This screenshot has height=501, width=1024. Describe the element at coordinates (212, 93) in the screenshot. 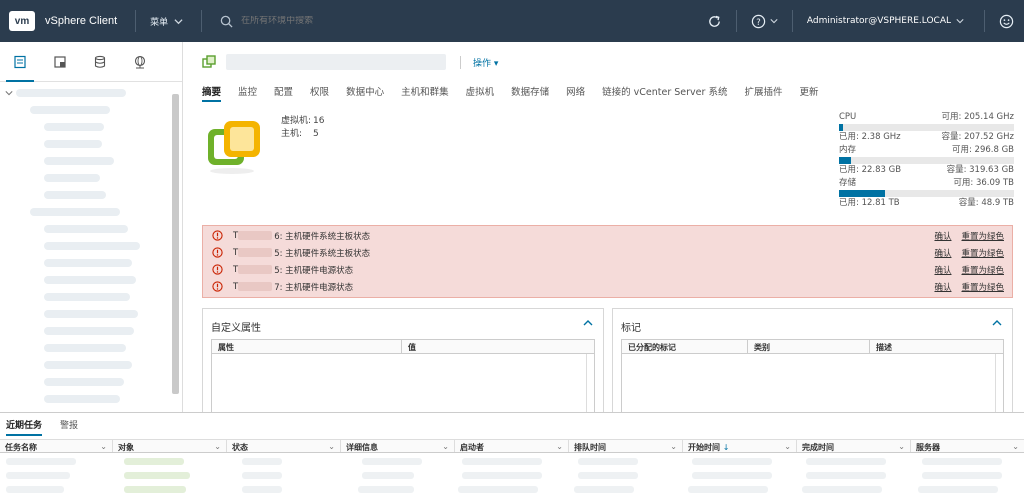

I see `tab-summary: 摘要` at that location.